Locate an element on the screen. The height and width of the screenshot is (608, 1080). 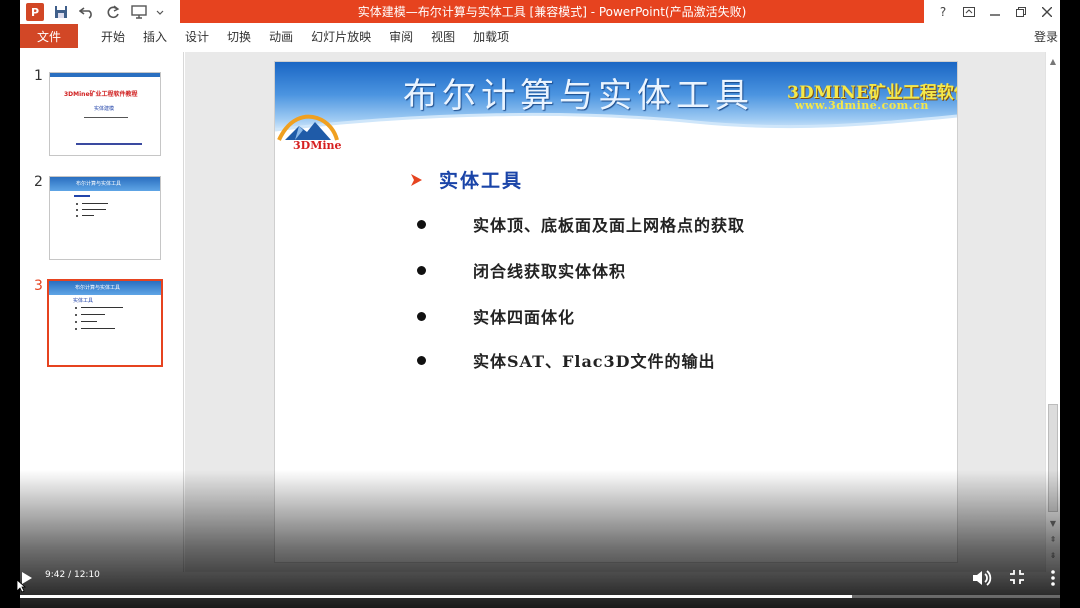
slide-title: 布尔计算与实体工具 is located at coordinates (578, 96).